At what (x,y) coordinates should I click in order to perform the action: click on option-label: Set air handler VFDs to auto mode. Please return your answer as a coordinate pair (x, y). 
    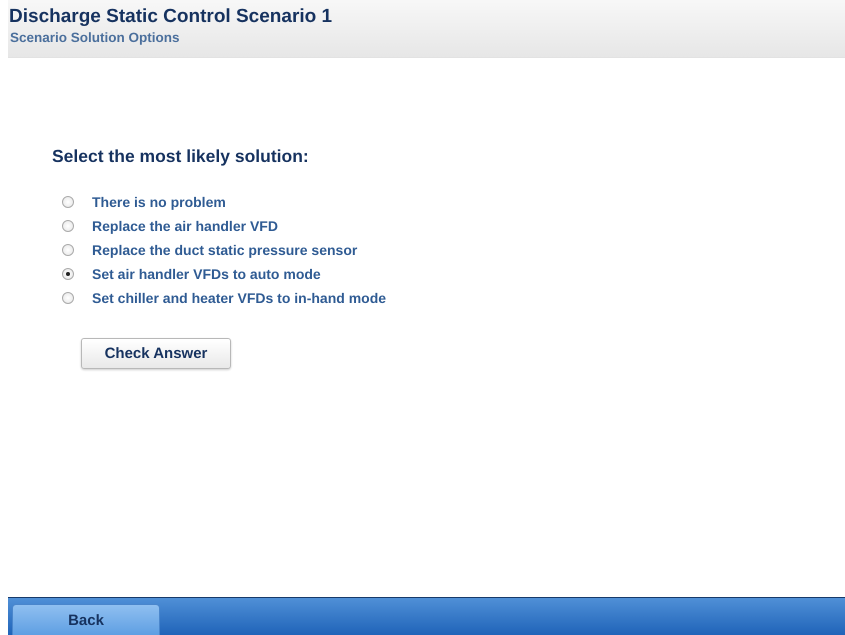
    Looking at the image, I should click on (206, 274).